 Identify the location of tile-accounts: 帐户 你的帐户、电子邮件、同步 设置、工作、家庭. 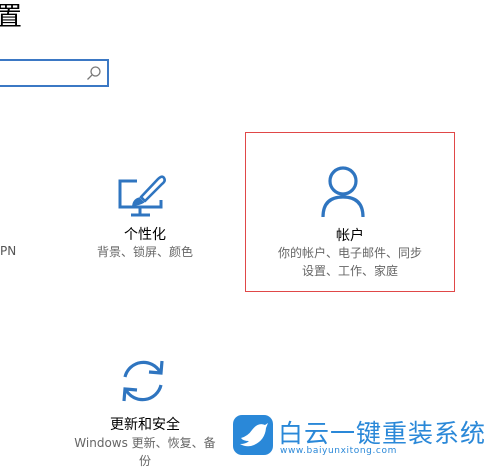
(350, 212).